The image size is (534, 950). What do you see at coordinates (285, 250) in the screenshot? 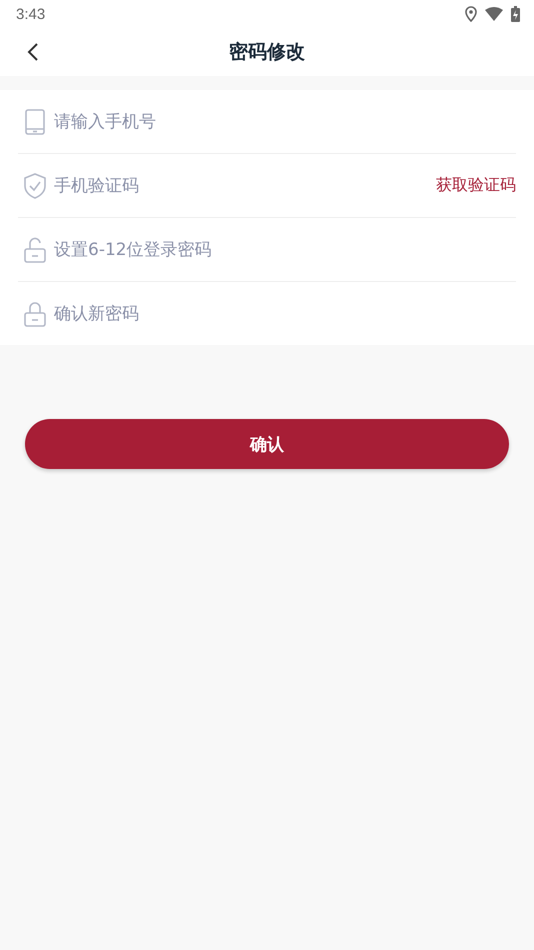
I see `input-field: 设置6-12位登录密码` at bounding box center [285, 250].